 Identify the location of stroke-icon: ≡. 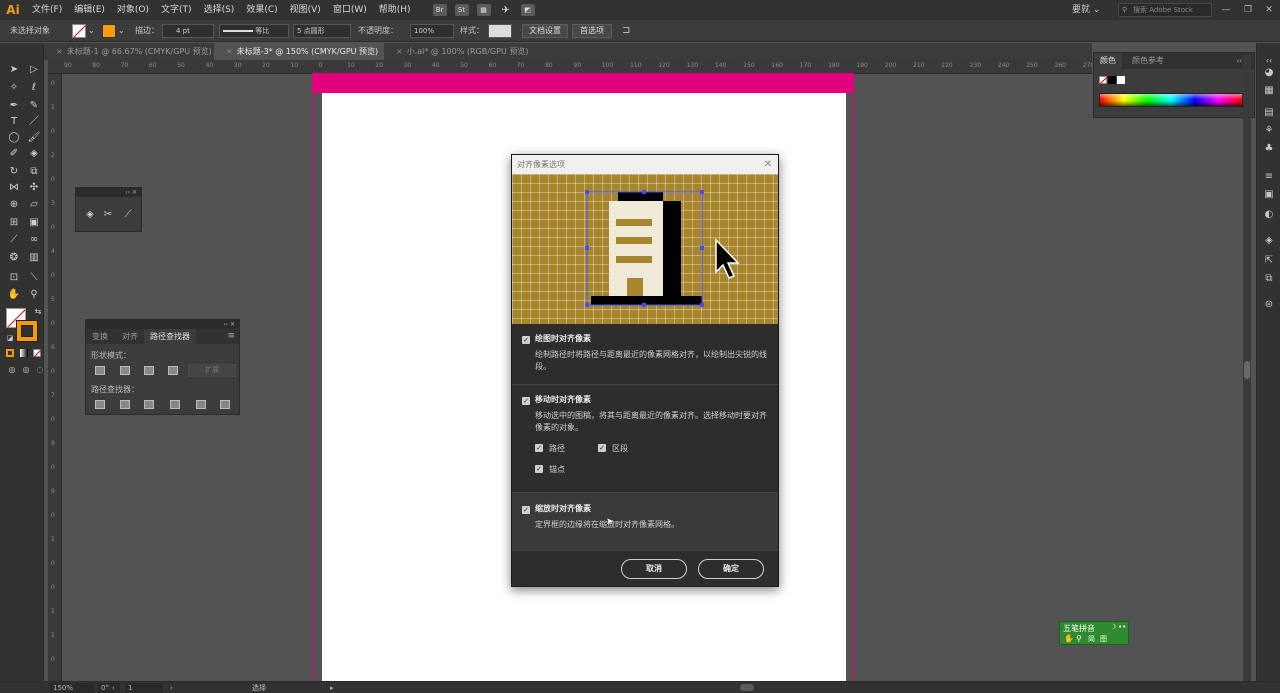
(1269, 177).